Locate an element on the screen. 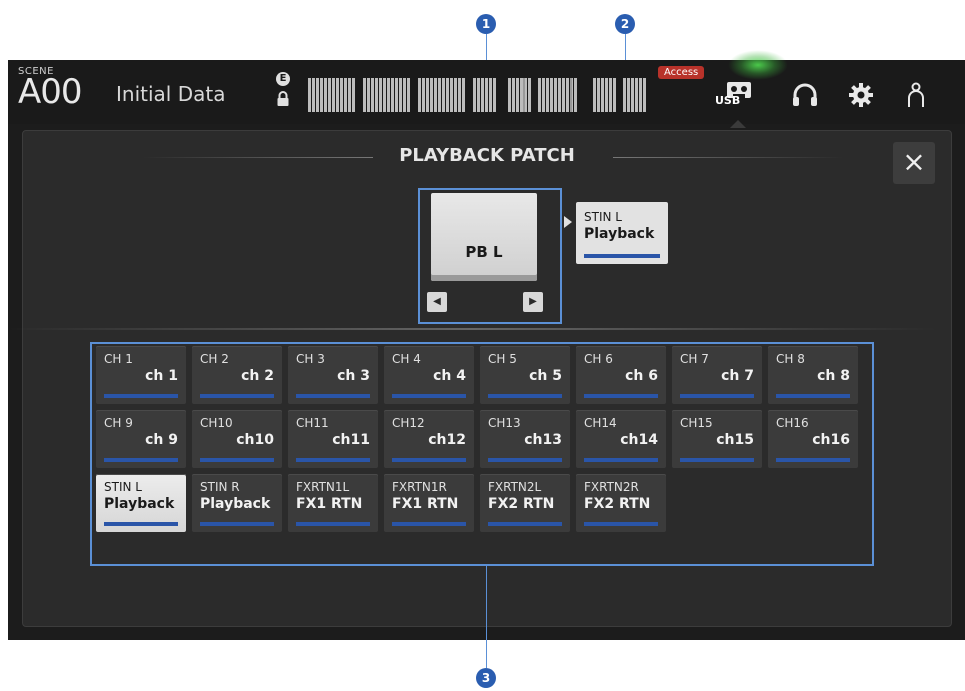 This screenshot has width=965, height=691. channel-name: ch 2 is located at coordinates (257, 376).